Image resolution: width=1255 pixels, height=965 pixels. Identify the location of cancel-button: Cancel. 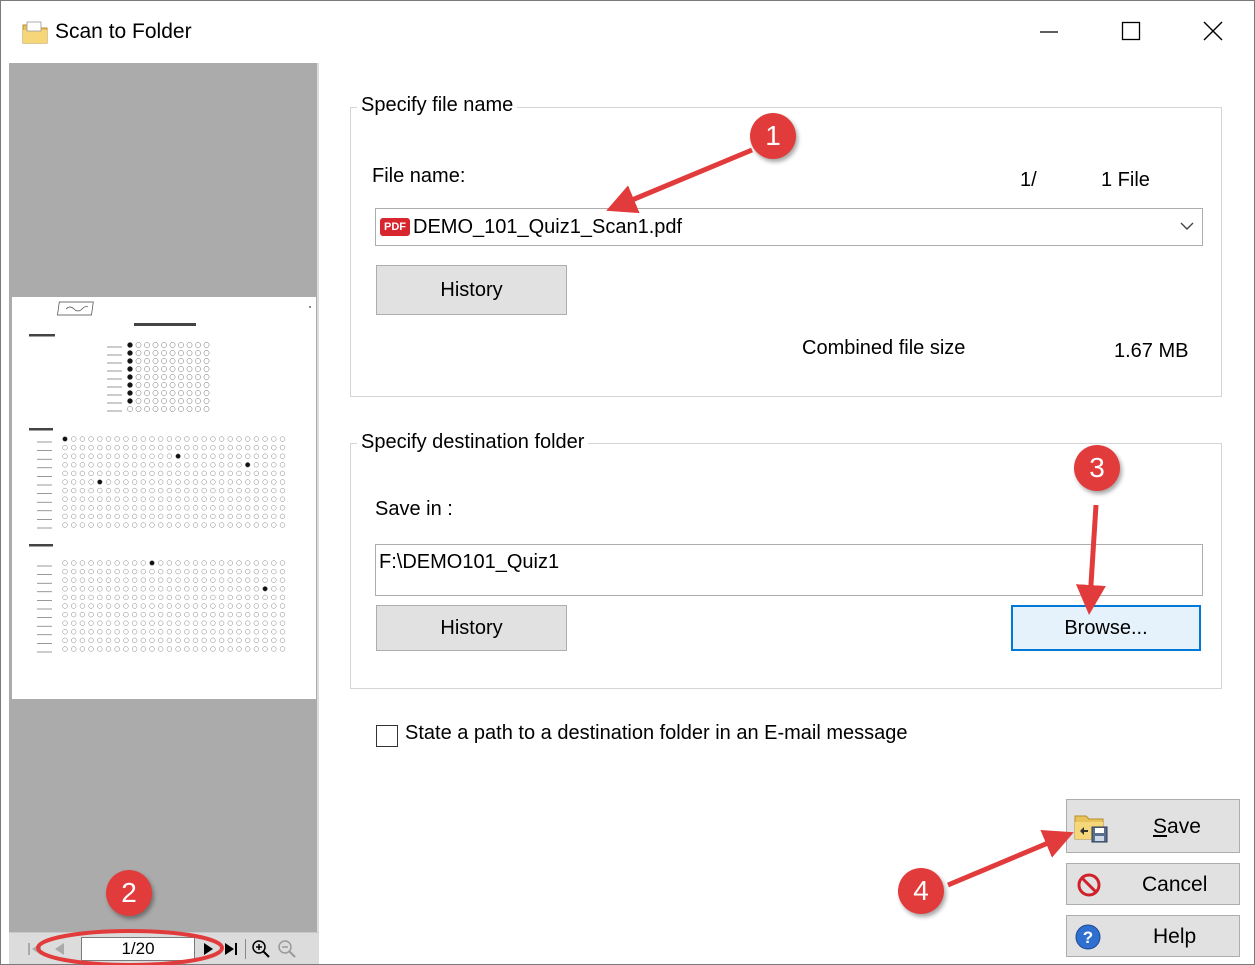
(1153, 884).